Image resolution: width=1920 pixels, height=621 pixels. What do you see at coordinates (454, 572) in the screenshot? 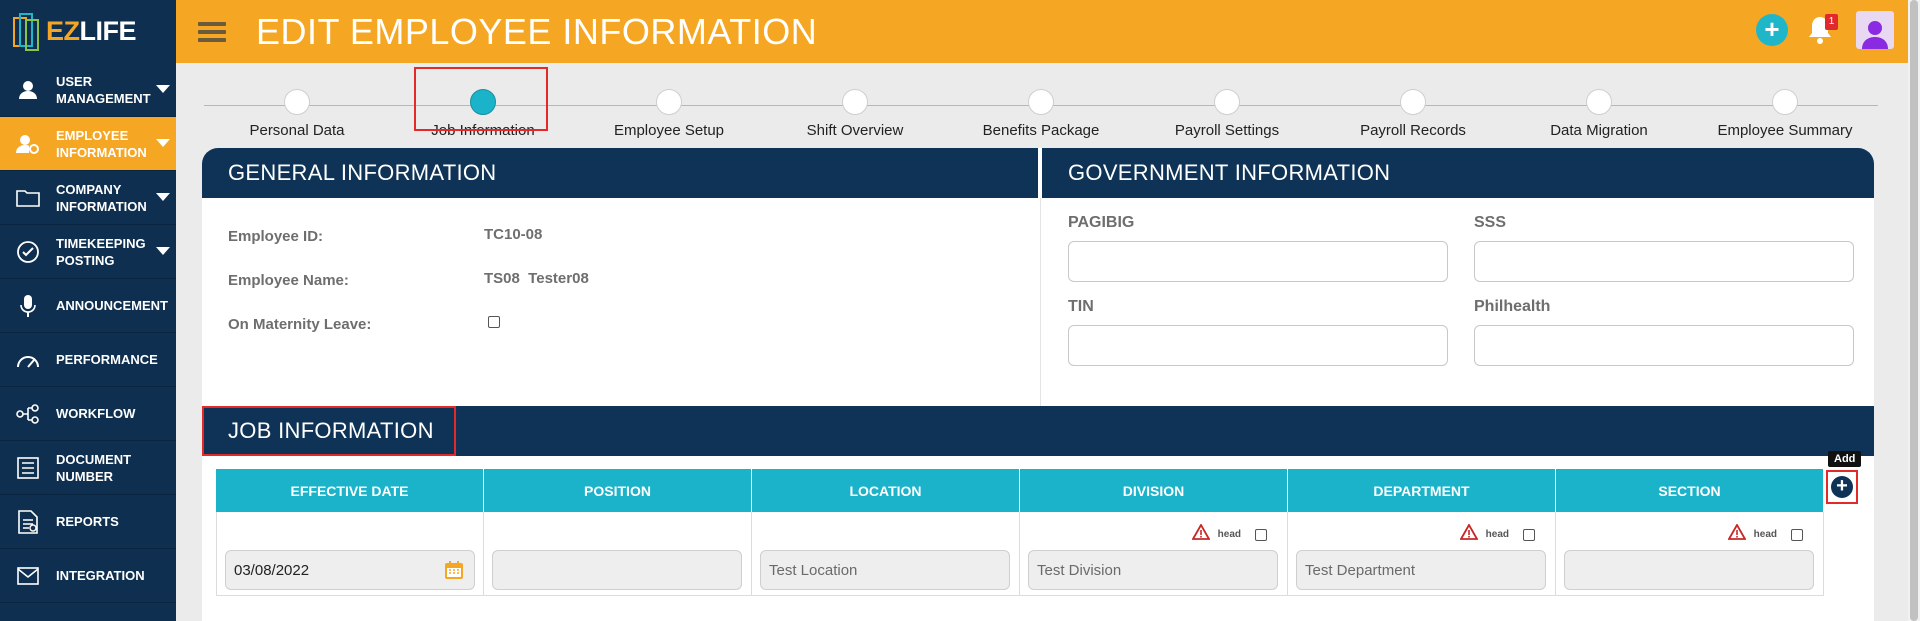
I see `calendar-icon` at bounding box center [454, 572].